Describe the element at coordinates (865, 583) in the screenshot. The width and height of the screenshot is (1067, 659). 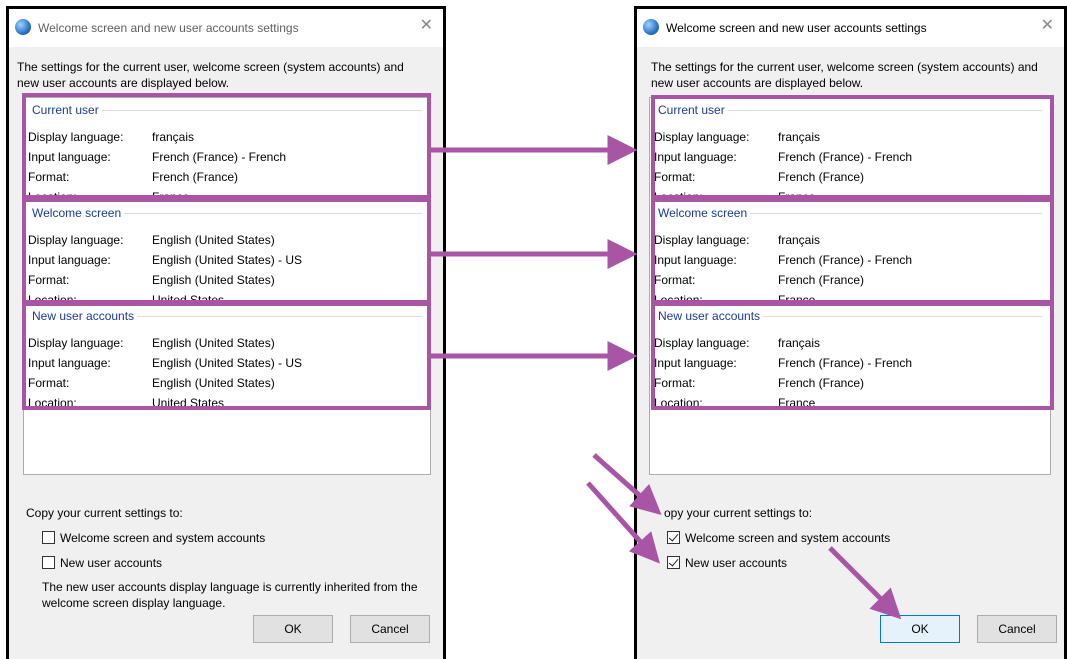
I see `arrow-ok-button` at that location.